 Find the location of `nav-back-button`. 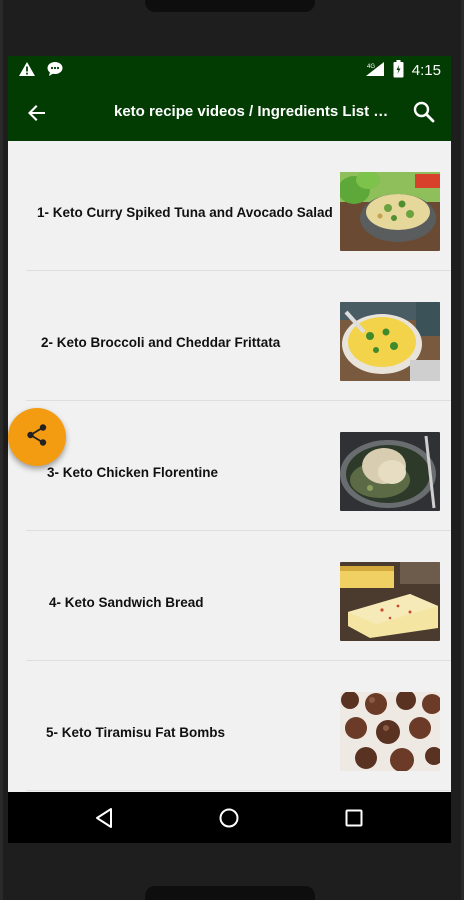

nav-back-button is located at coordinates (105, 818).